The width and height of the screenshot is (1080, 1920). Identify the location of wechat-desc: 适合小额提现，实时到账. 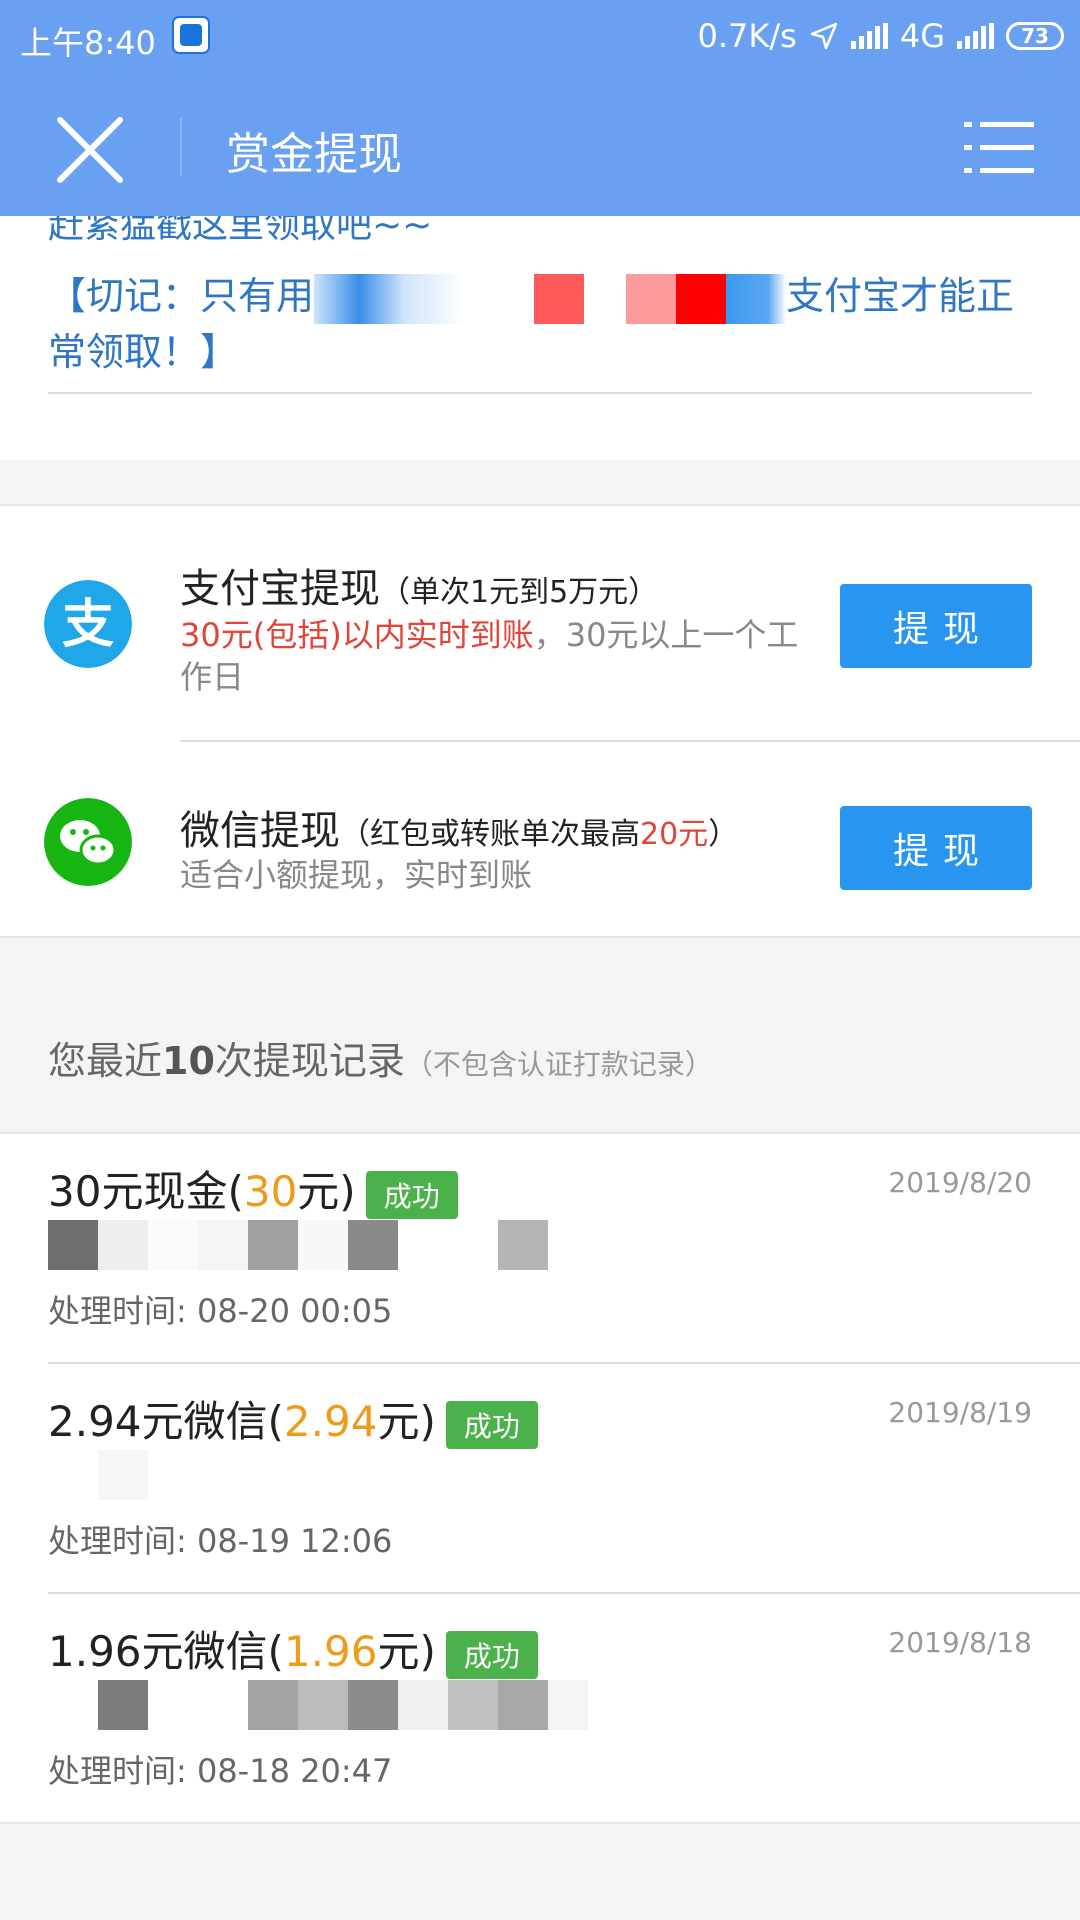
(356, 875).